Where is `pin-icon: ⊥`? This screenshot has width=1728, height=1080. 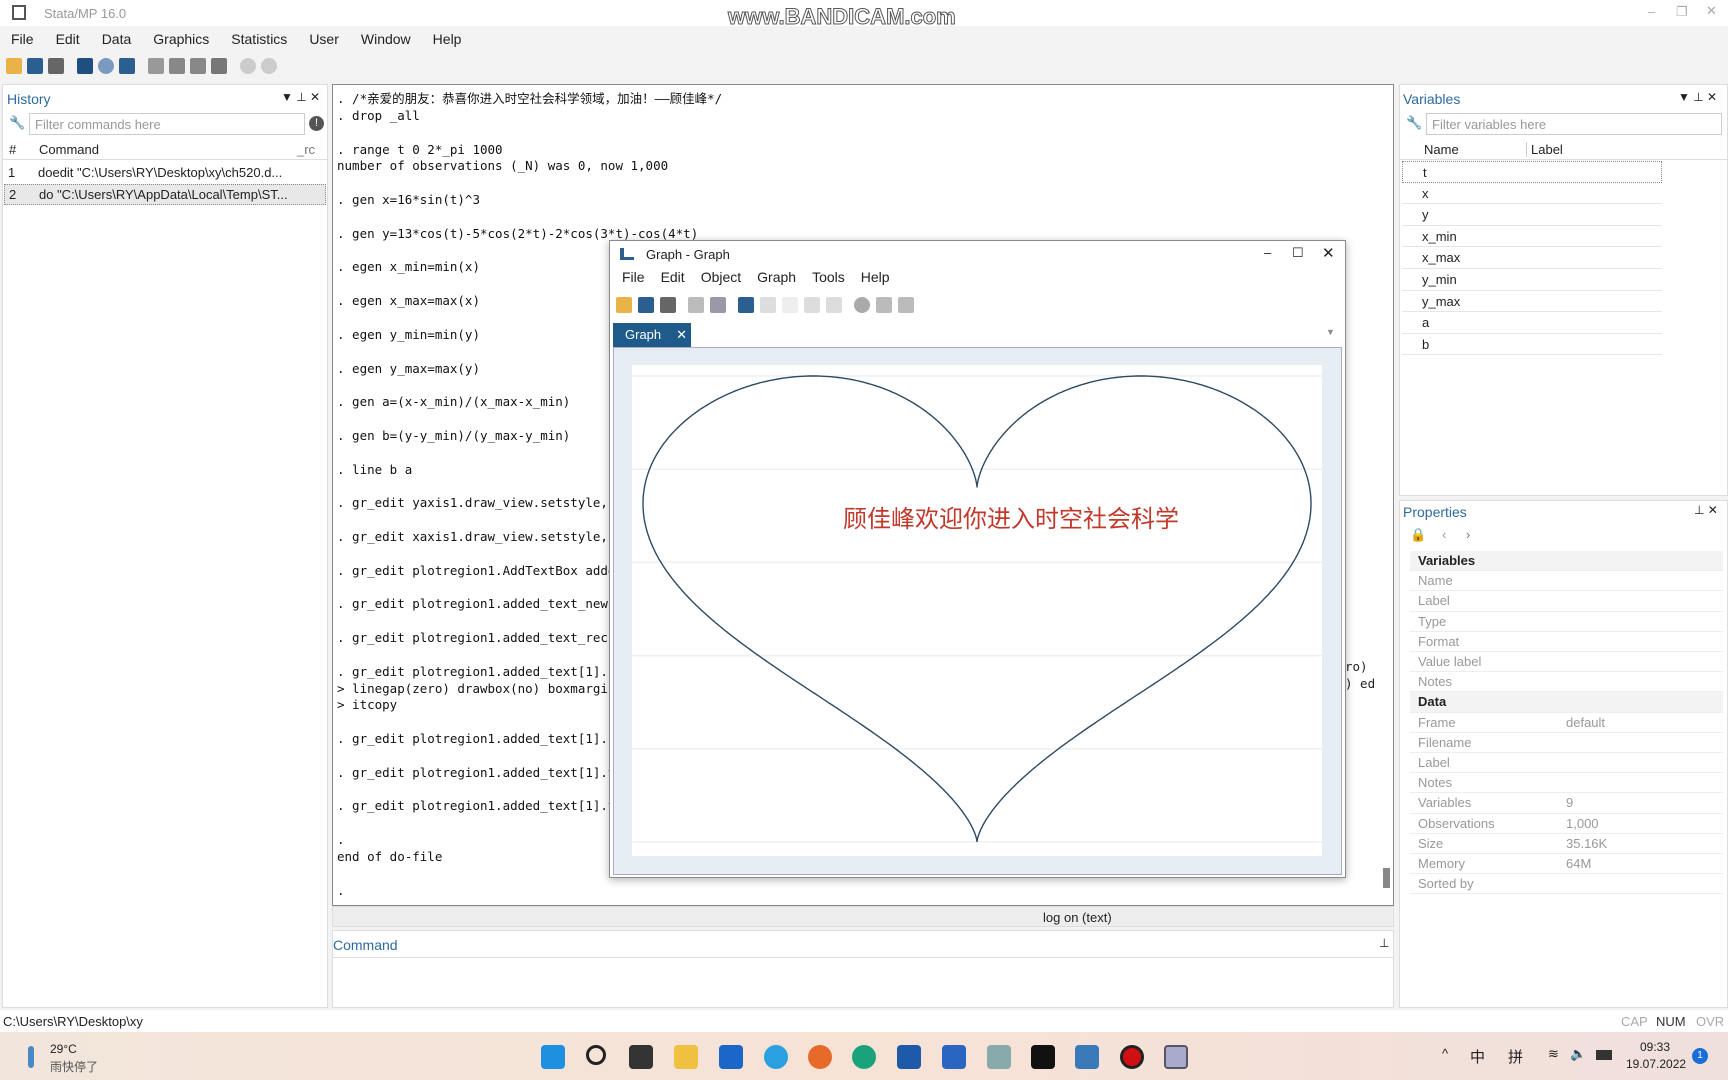 pin-icon: ⊥ is located at coordinates (1384, 943).